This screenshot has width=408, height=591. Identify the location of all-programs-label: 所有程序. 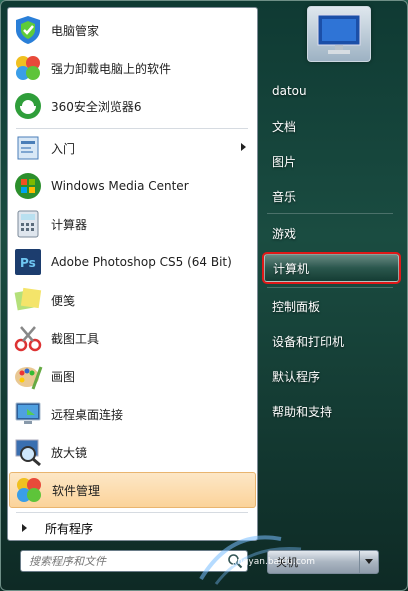
(69, 528).